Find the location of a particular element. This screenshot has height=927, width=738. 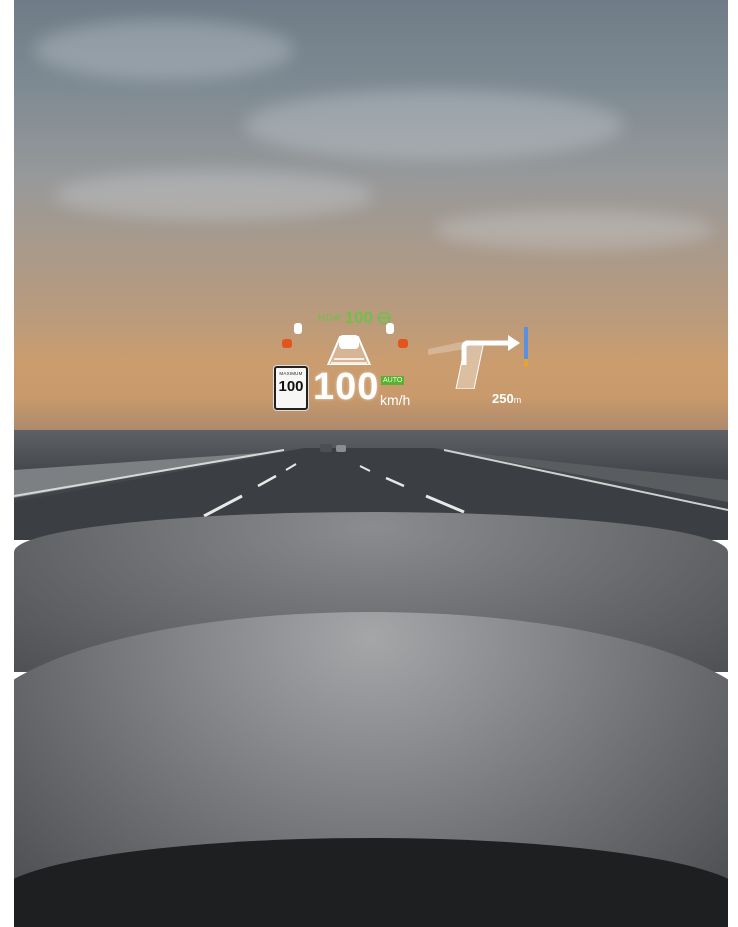

nav-distance: 250m is located at coordinates (506, 398).